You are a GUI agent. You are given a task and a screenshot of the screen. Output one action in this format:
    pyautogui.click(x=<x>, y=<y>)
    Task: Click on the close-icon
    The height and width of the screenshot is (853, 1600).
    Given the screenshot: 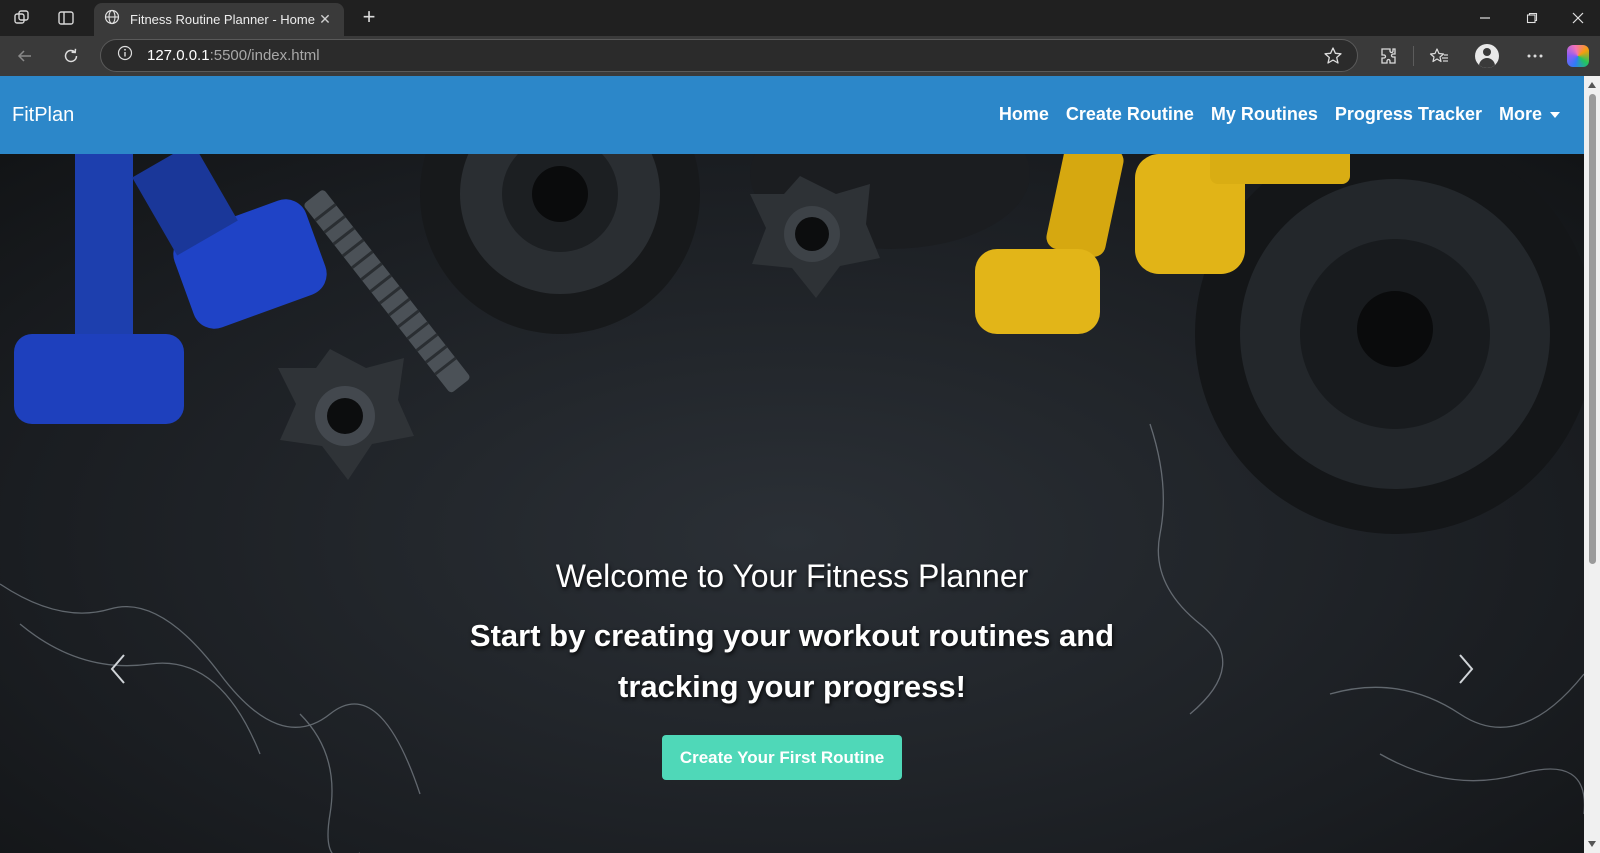 What is the action you would take?
    pyautogui.click(x=1578, y=18)
    